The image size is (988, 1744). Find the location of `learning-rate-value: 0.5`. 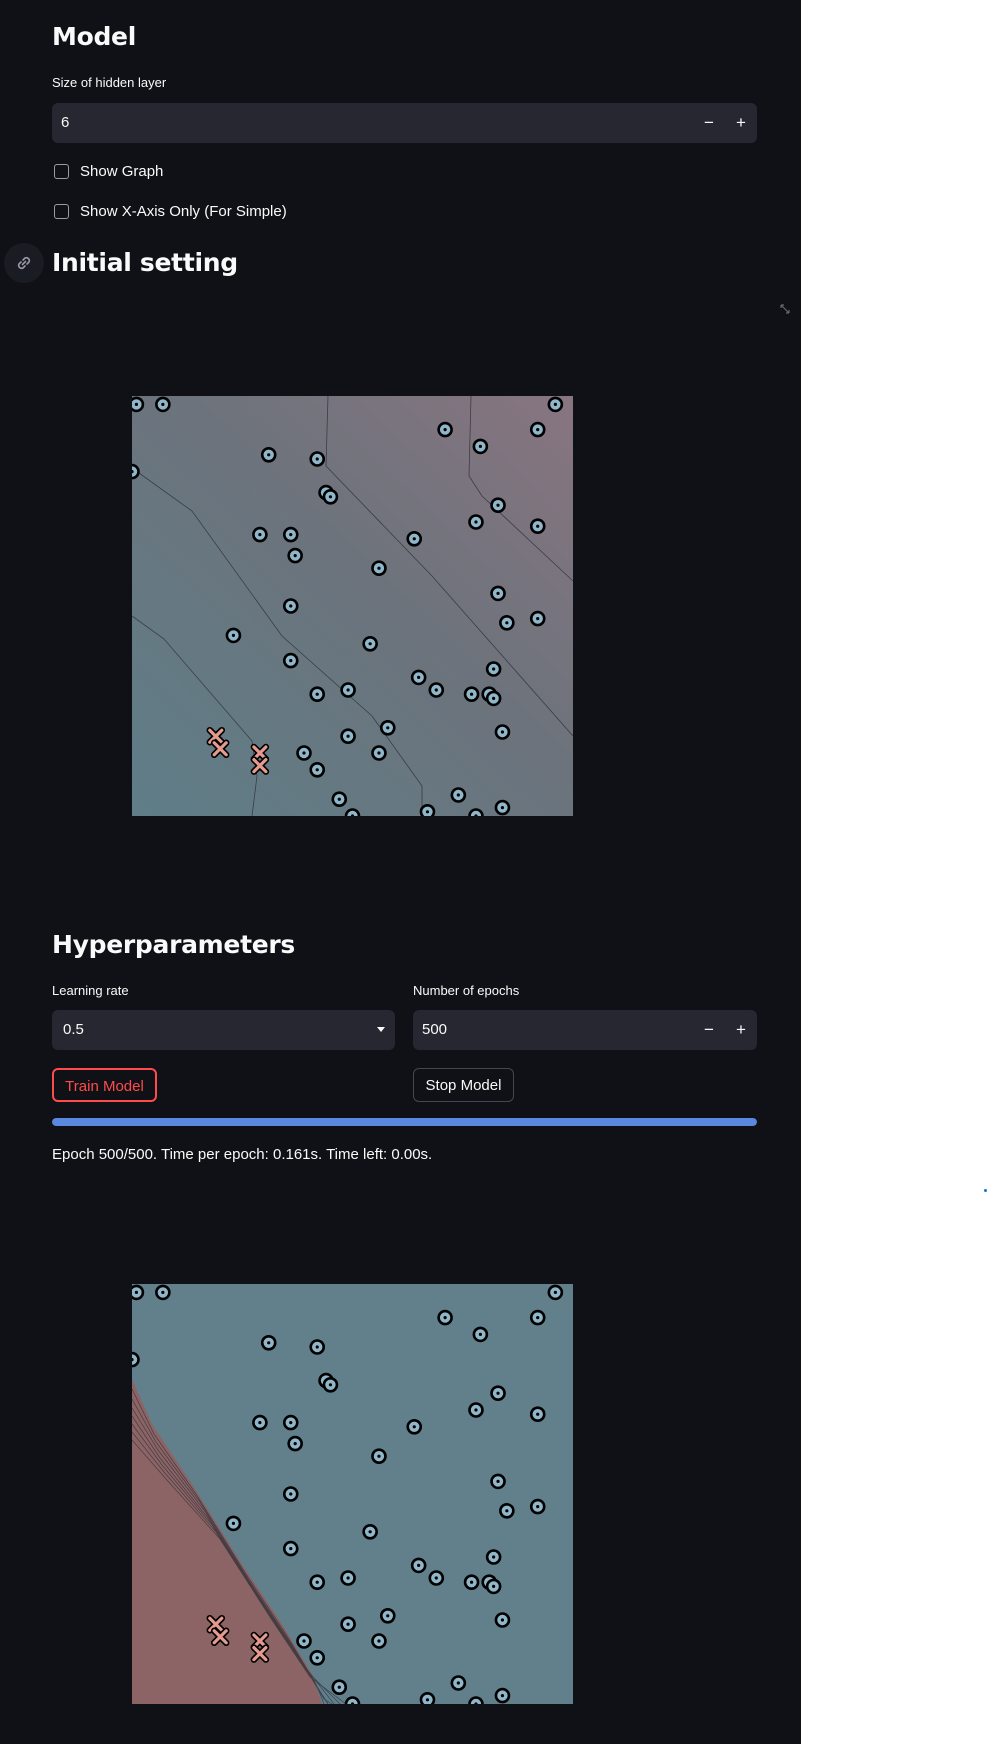

learning-rate-value: 0.5 is located at coordinates (73, 1029).